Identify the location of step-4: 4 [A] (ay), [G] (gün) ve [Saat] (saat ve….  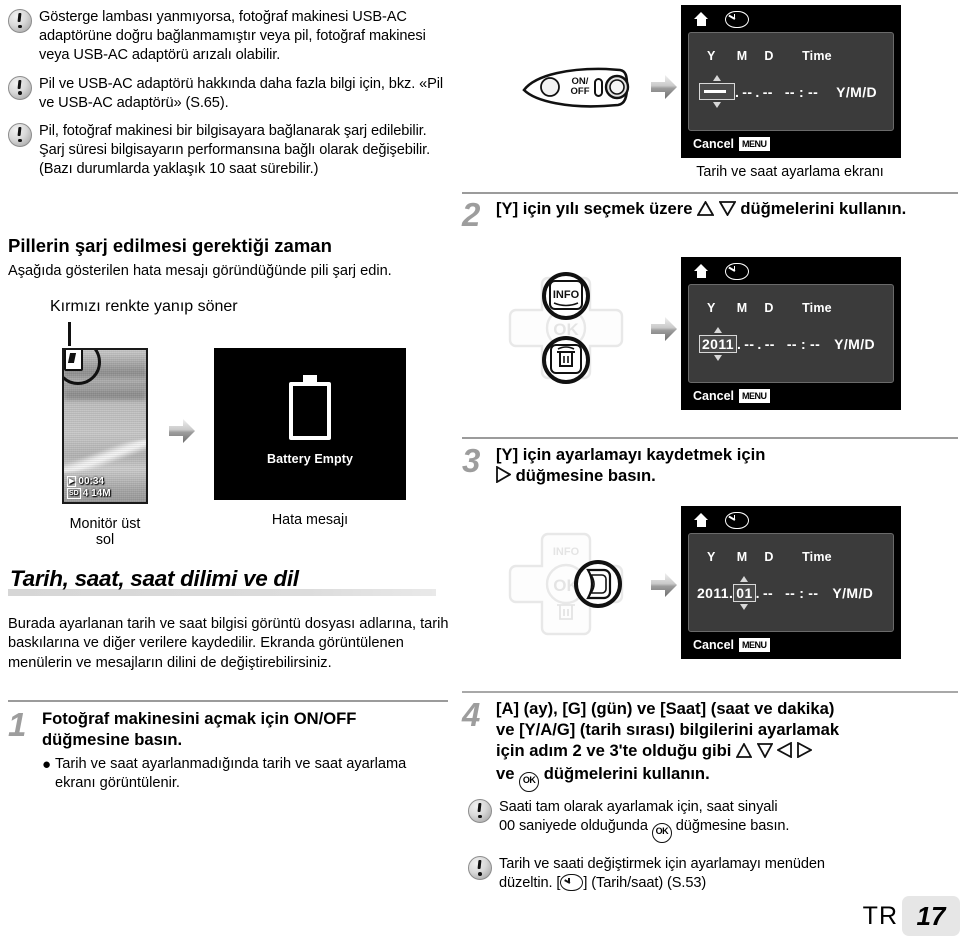
(710, 745).